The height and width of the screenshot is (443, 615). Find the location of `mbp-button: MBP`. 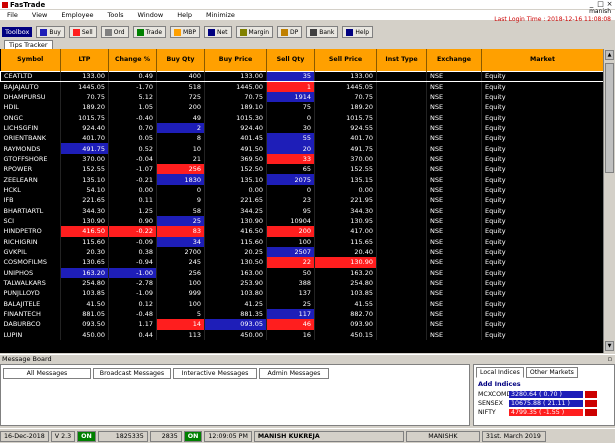

mbp-button: MBP is located at coordinates (185, 32).